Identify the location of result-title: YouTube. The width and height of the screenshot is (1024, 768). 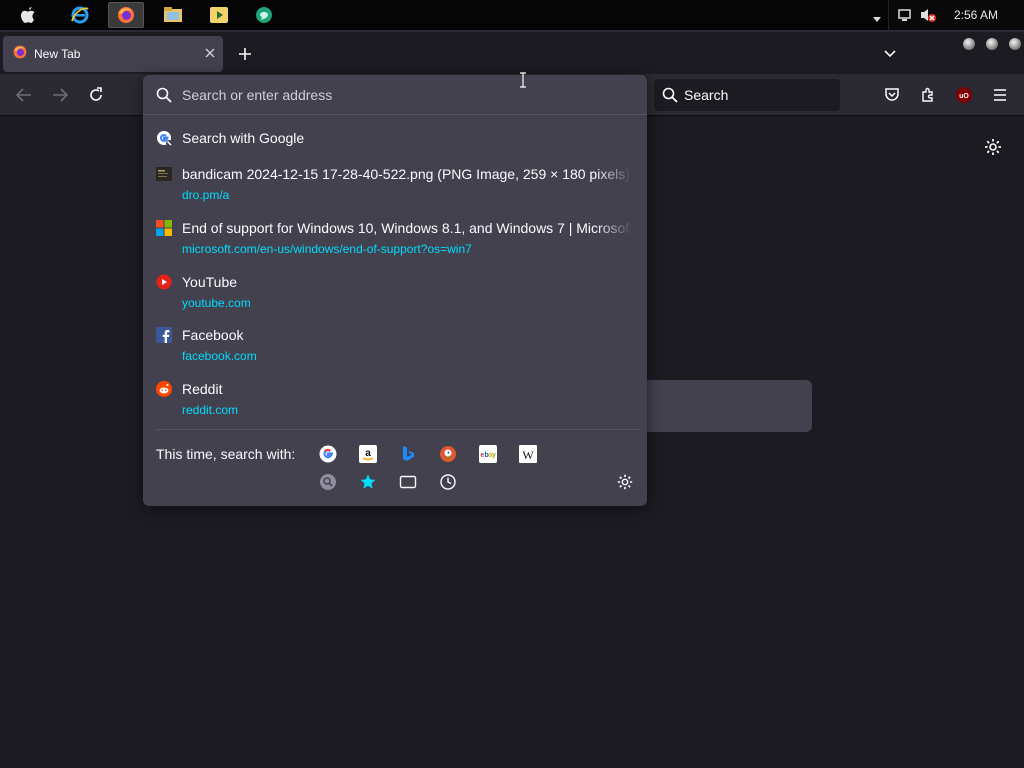
(210, 282).